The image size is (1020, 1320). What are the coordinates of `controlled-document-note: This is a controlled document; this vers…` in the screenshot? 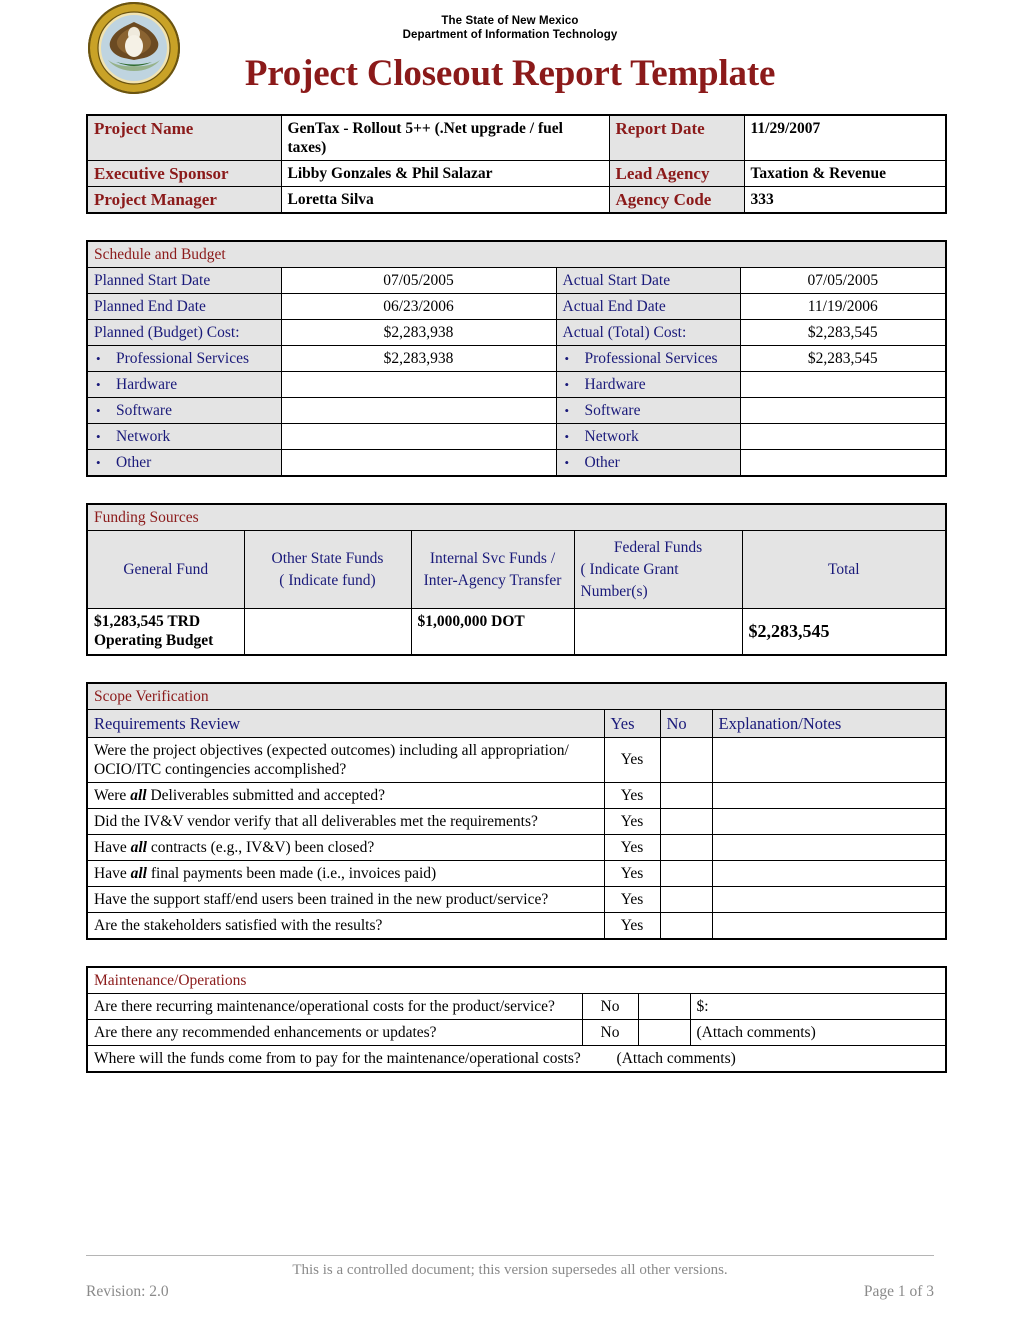 It's located at (510, 1270).